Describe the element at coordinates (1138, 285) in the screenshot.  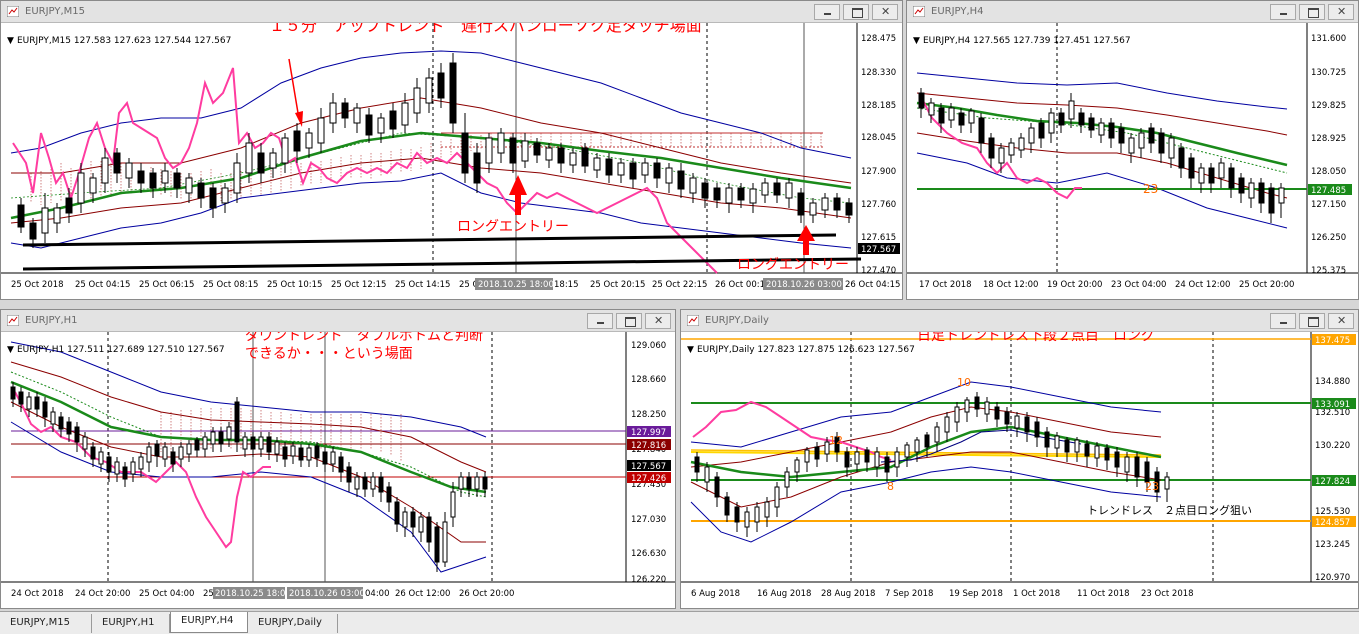
I see `time-label: 23 Oct 04:00` at that location.